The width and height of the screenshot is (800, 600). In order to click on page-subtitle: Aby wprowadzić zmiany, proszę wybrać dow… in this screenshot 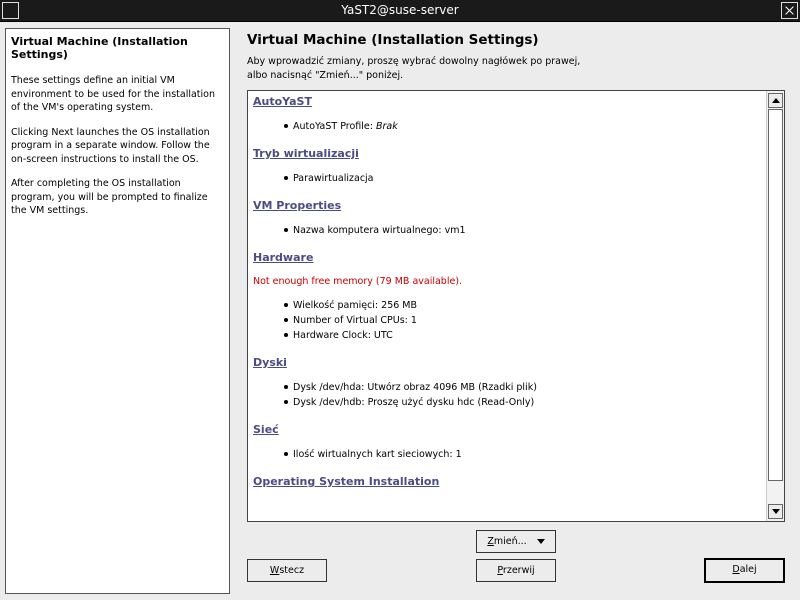, I will do `click(447, 69)`.